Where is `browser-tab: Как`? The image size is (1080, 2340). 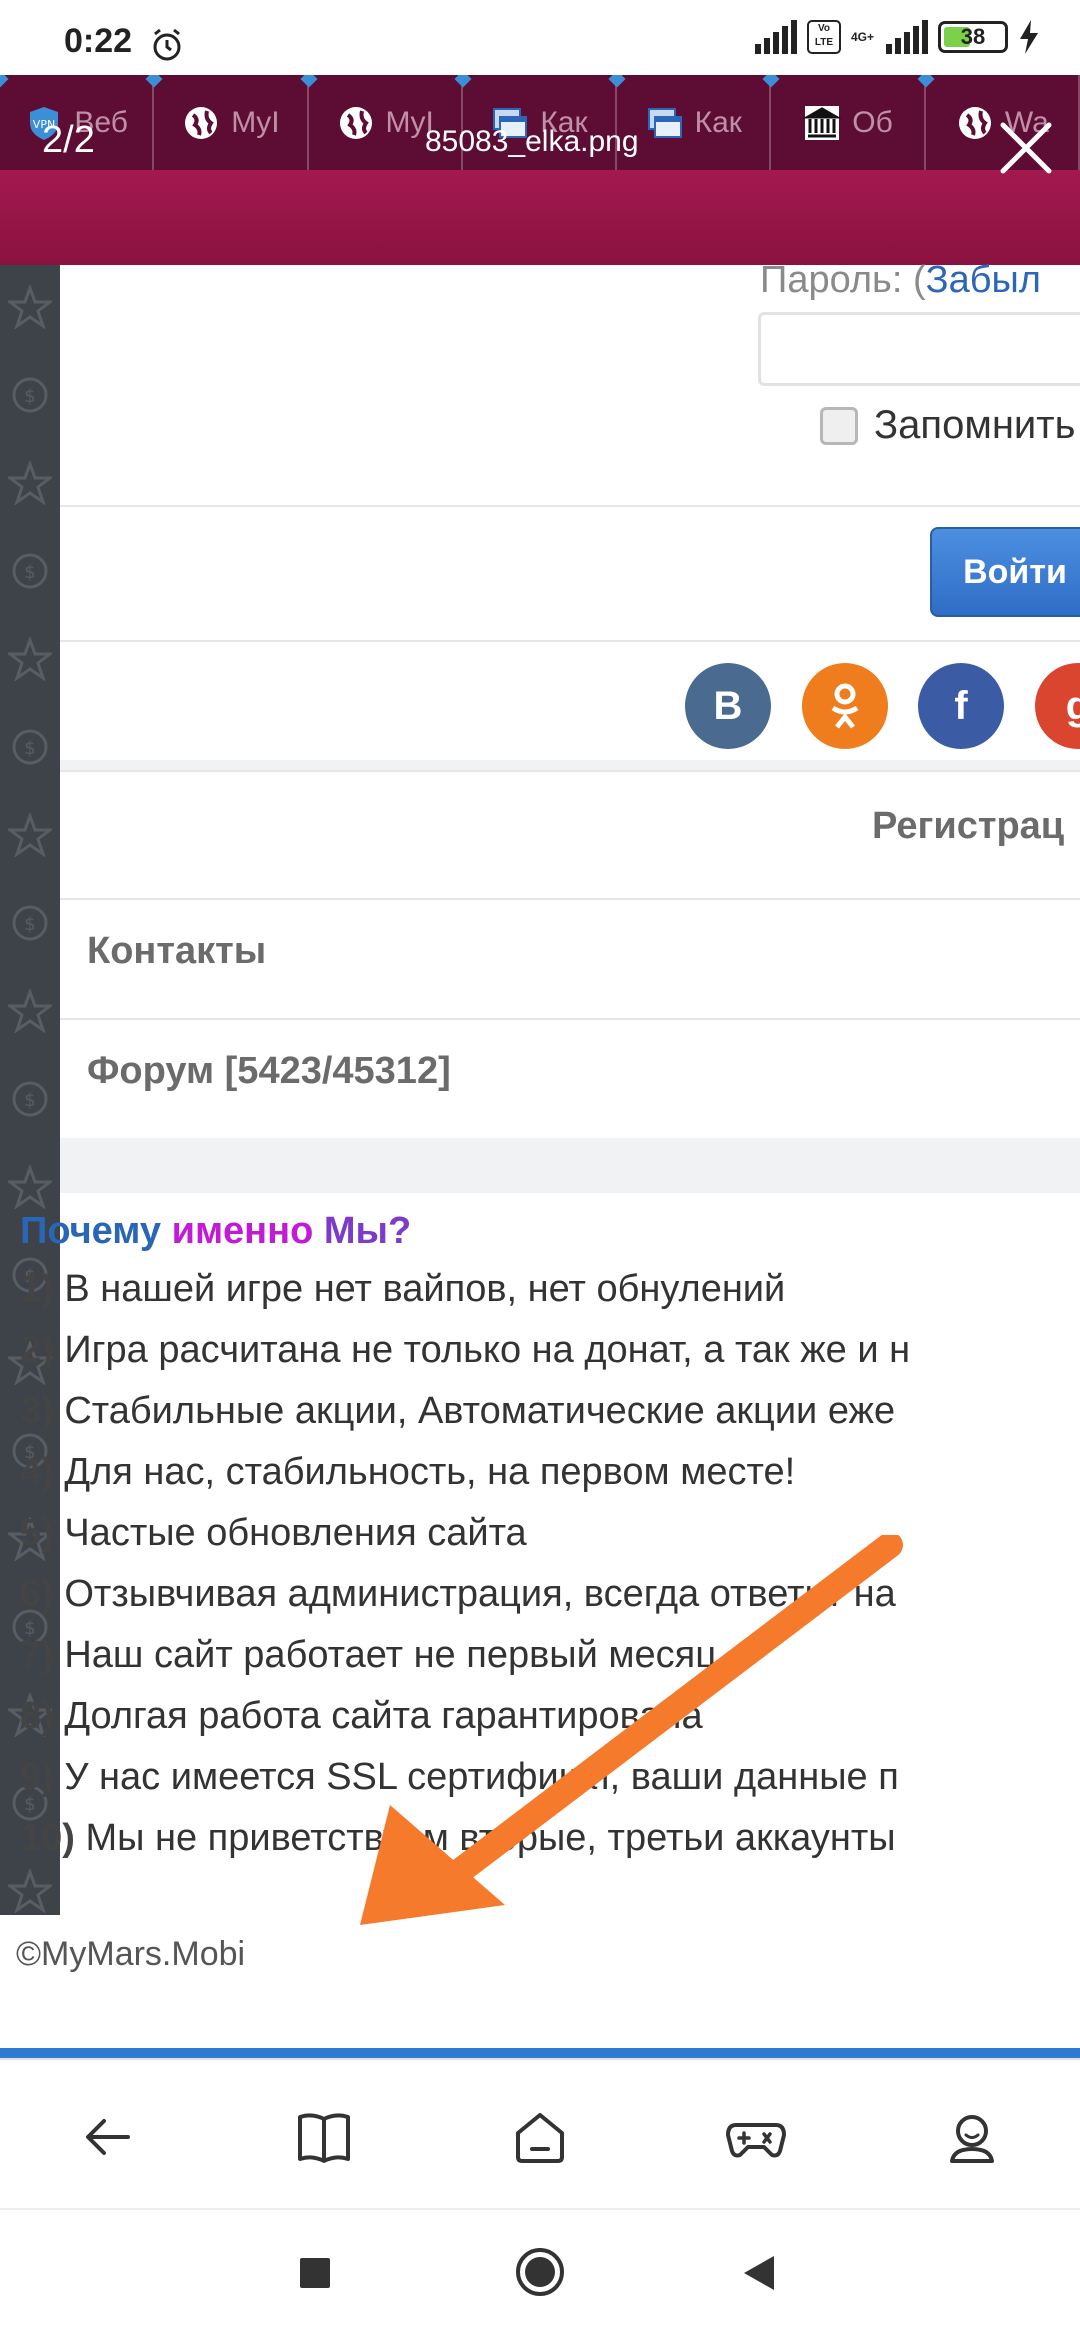 browser-tab: Как is located at coordinates (690, 122).